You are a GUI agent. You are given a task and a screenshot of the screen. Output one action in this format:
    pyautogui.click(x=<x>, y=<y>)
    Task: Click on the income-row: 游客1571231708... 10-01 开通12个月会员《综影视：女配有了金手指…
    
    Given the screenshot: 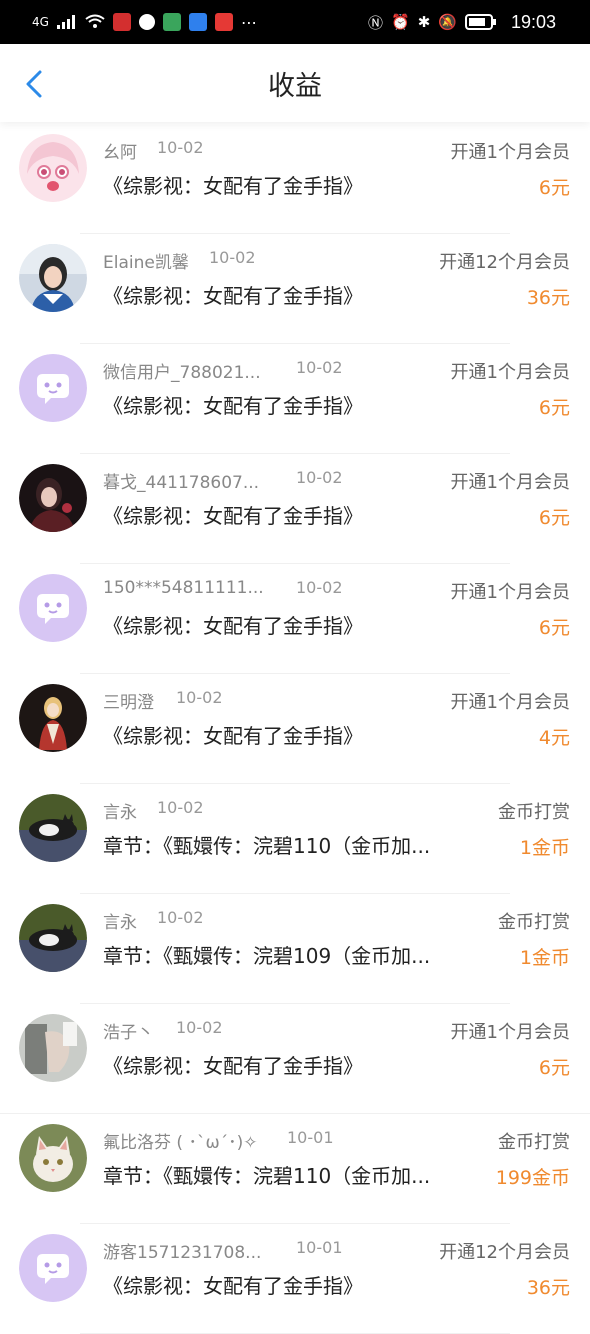 What is the action you would take?
    pyautogui.click(x=295, y=1279)
    